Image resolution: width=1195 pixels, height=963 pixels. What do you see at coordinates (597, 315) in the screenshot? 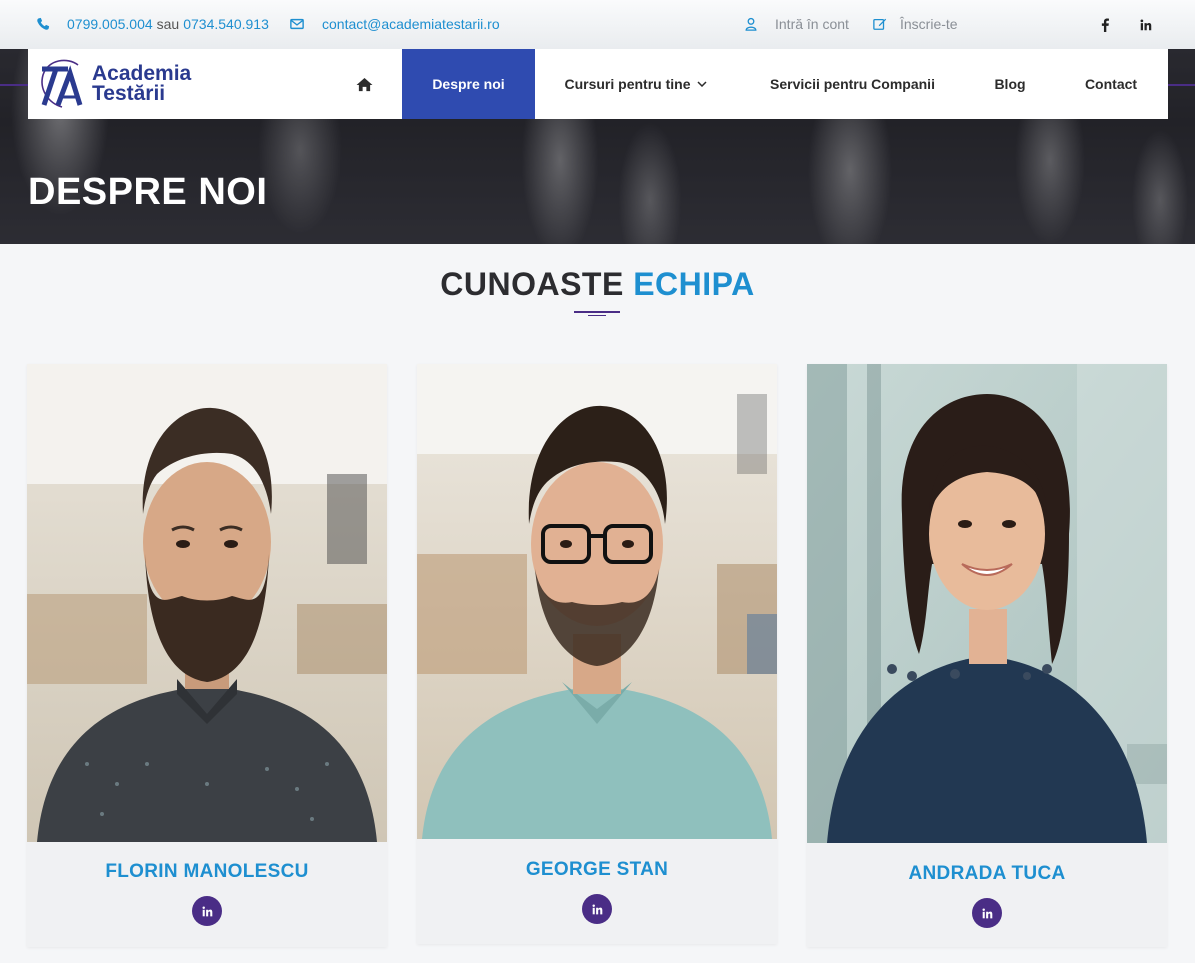
I see `heading-underline-accent` at bounding box center [597, 315].